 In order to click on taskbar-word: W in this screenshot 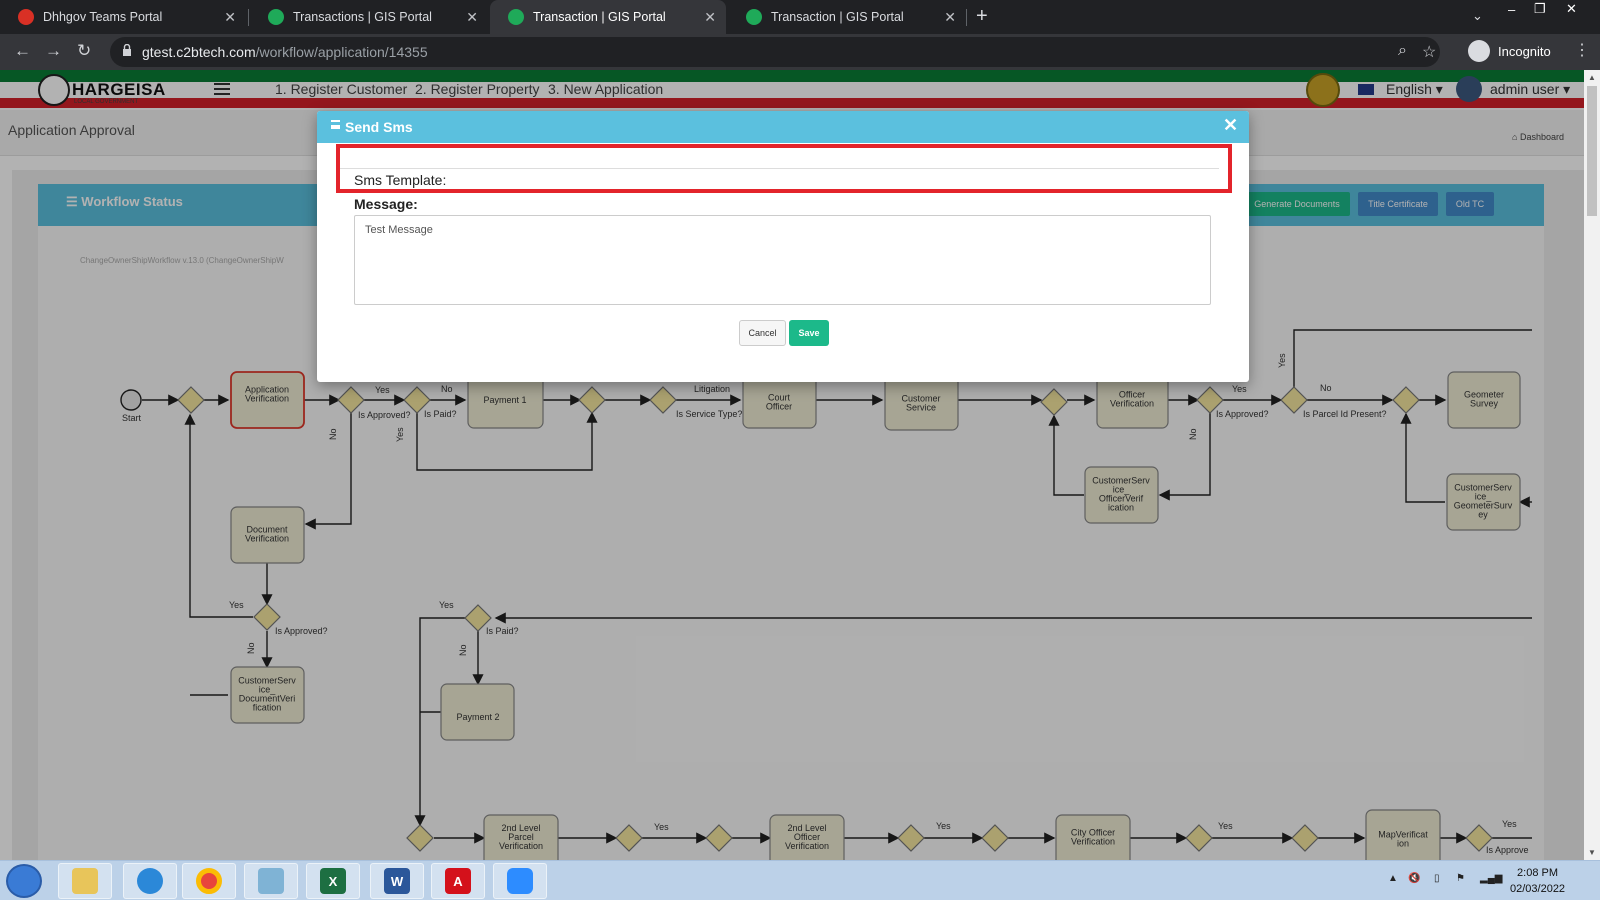, I will do `click(397, 881)`.